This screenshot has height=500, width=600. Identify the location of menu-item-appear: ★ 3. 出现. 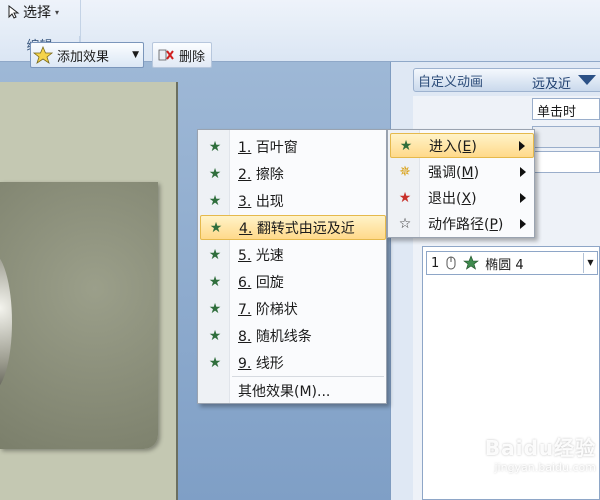
(293, 200).